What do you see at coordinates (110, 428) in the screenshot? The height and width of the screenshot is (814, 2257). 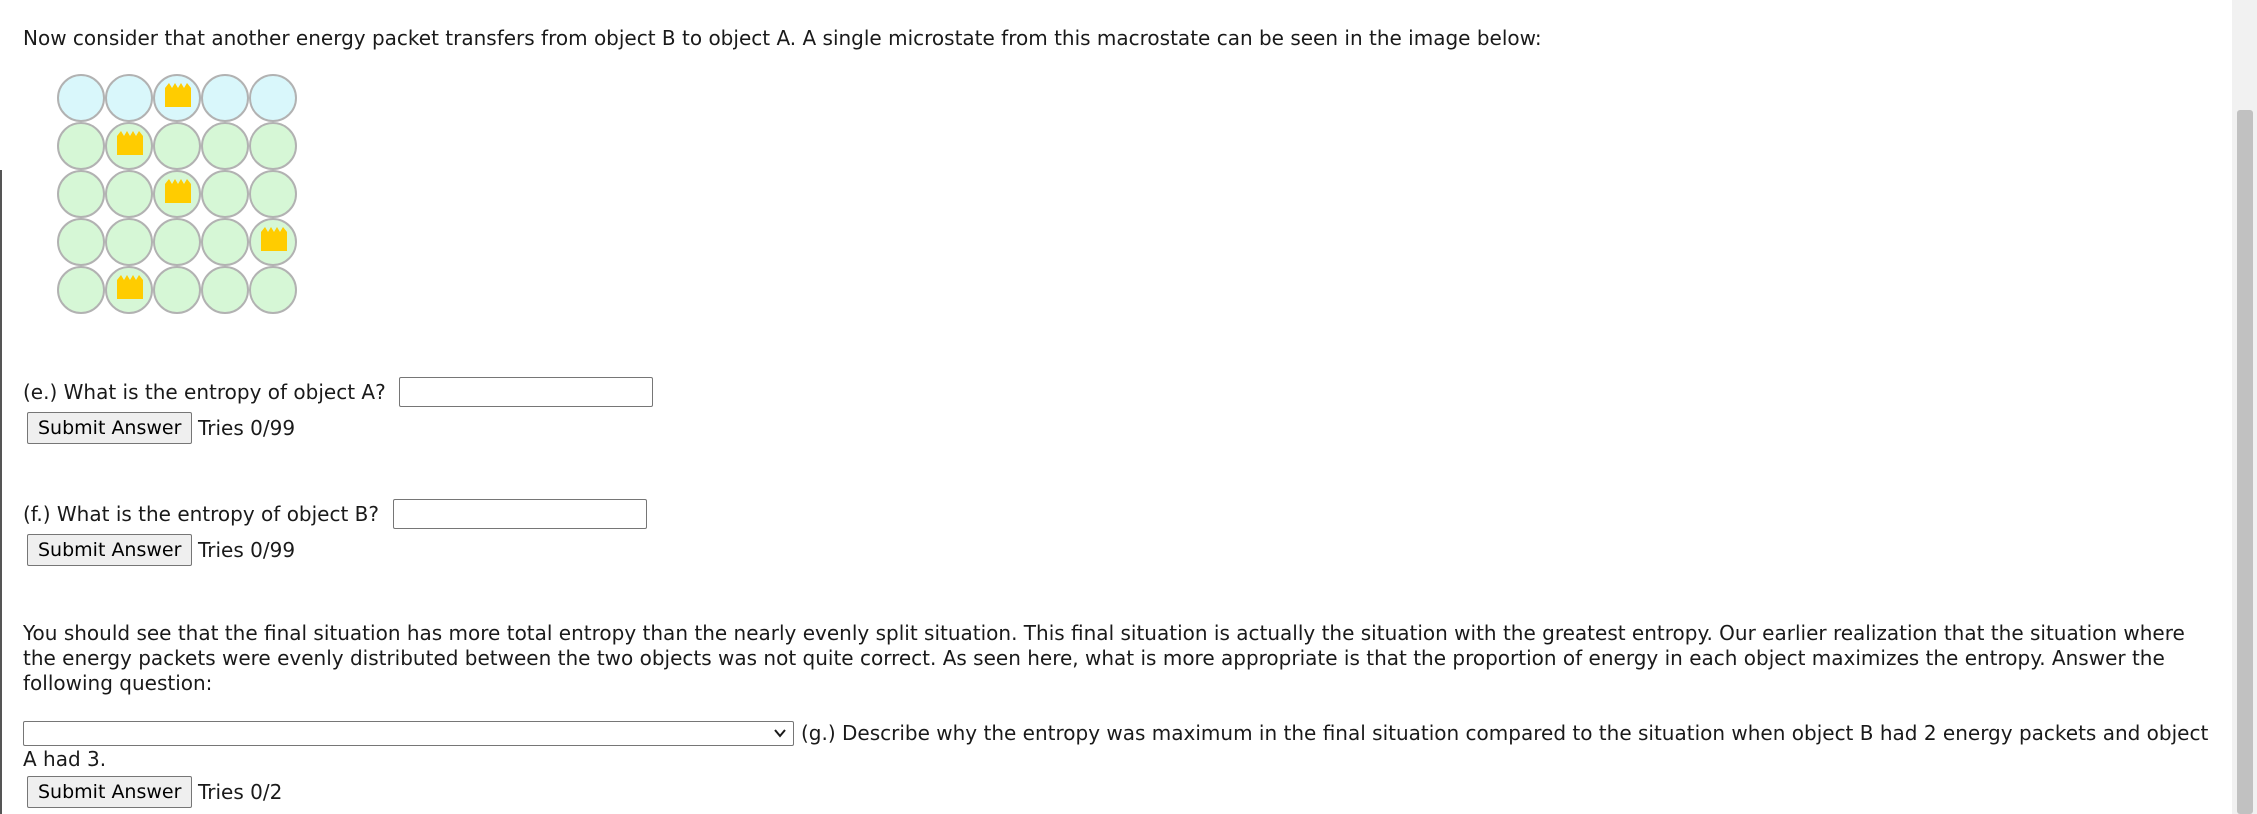 I see `question-e-submit-button: Submit Answer` at bounding box center [110, 428].